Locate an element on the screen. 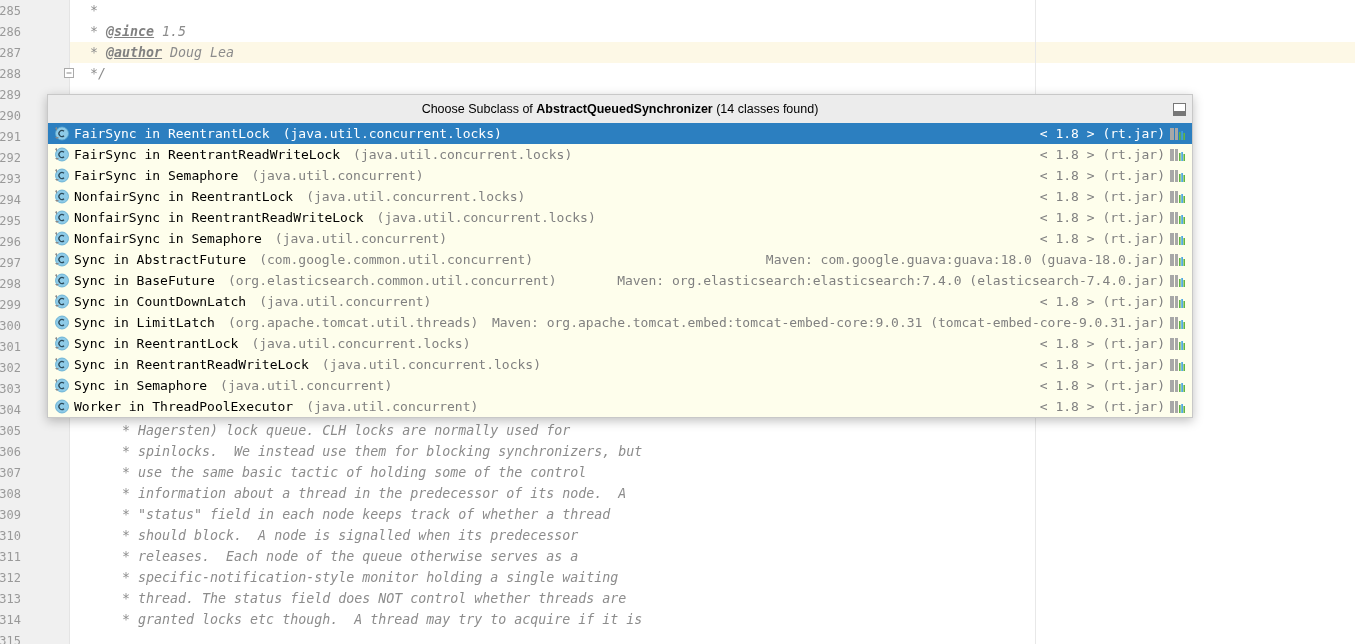 The width and height of the screenshot is (1355, 644). subclass-item: Sync in LimitLatch (org.apache.tomcat.util.threads) Maven: org.apache.tomcat.embed:tomcat-embed-core:9.0.31 (tomcat-embed-core-9.0.31.jar) is located at coordinates (620, 322).